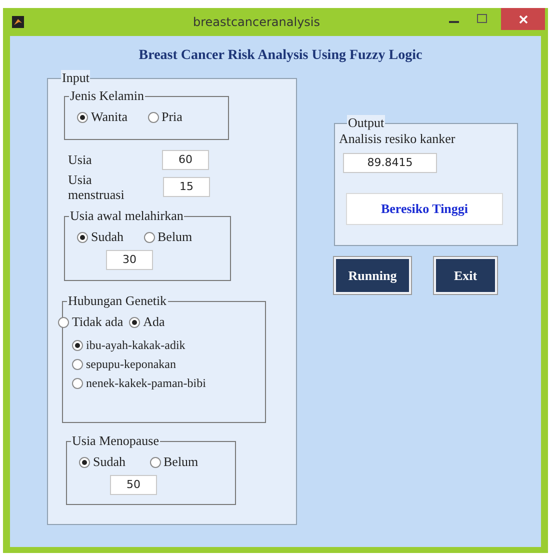  What do you see at coordinates (18, 22) in the screenshot?
I see `app-icon` at bounding box center [18, 22].